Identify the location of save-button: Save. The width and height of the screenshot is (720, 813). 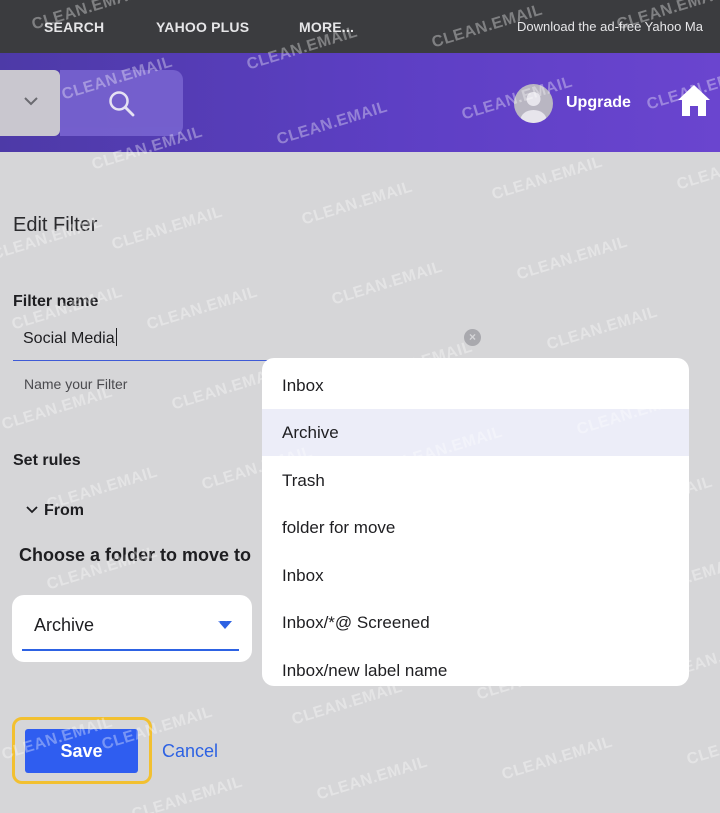
(81, 751).